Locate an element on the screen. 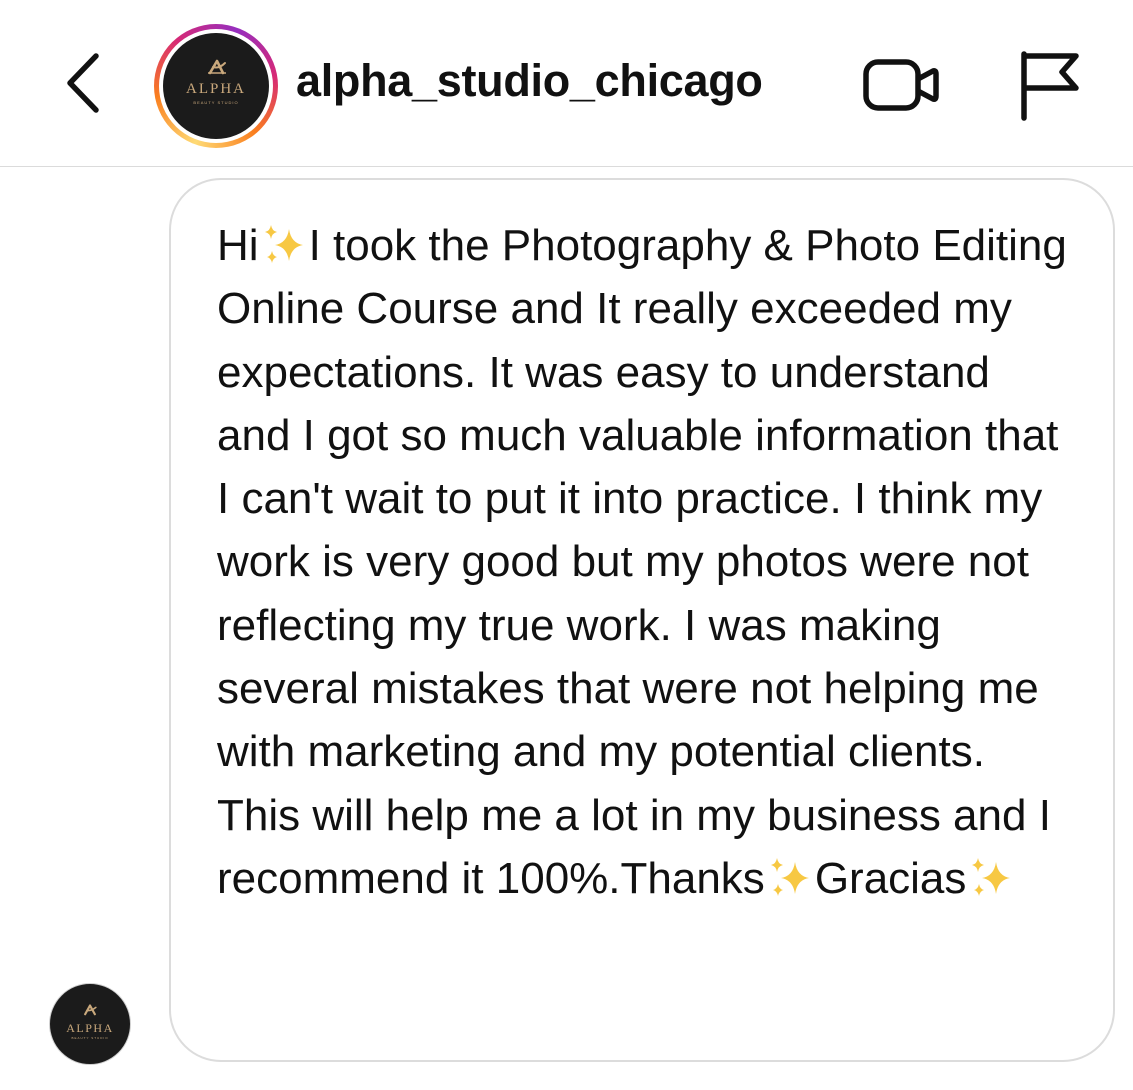 The image size is (1133, 1090). message-text-end: Gracias is located at coordinates (890, 878).